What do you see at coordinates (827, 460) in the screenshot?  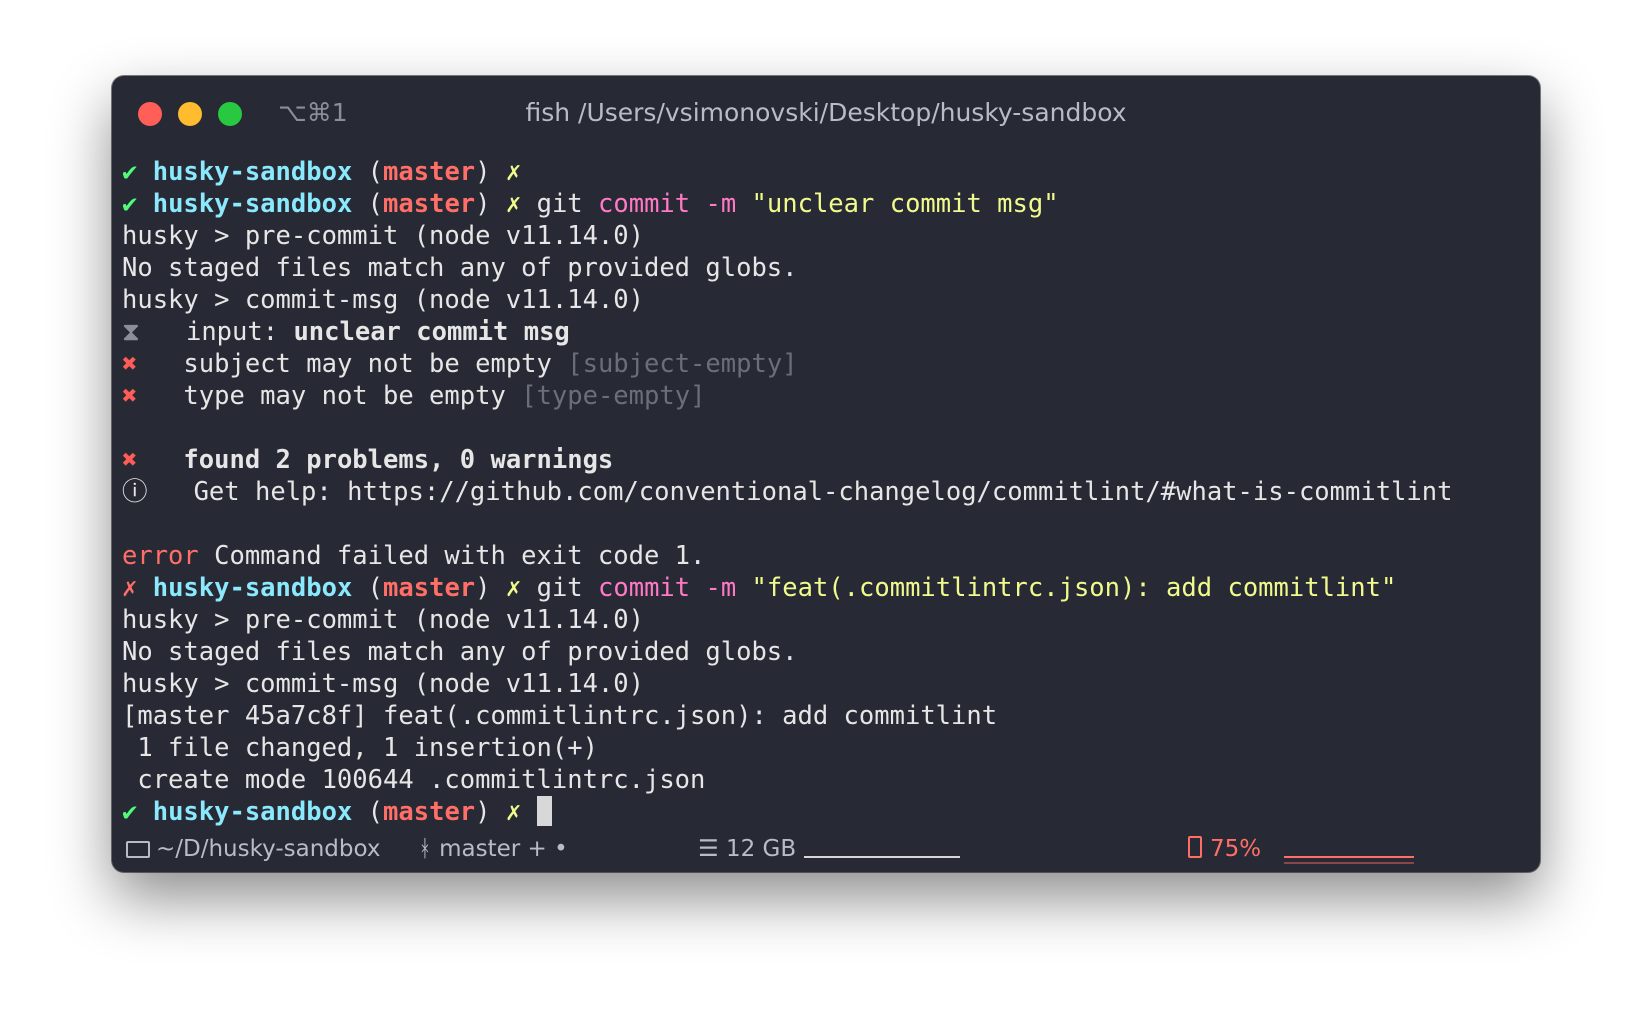 I see `lint-summary-line: ✖ found 2 problems, 0 warnings` at bounding box center [827, 460].